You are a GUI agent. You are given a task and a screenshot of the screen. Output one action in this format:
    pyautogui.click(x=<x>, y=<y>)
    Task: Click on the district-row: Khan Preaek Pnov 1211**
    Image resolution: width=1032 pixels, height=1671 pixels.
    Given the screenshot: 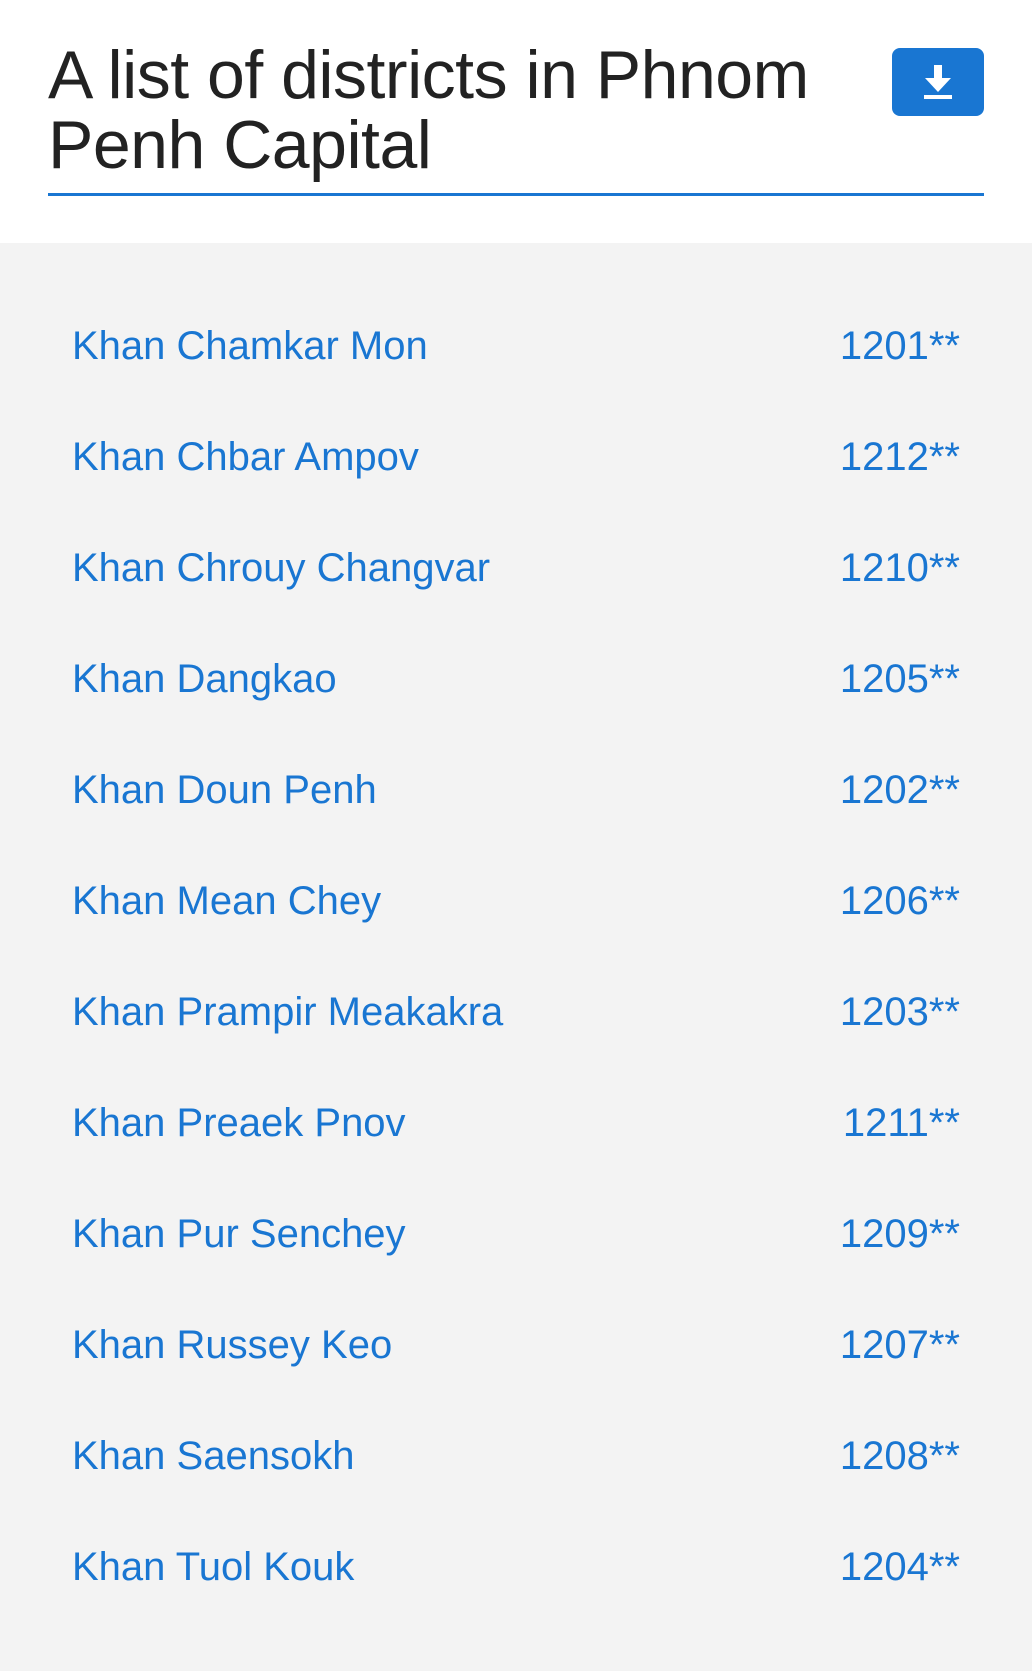 What is the action you would take?
    pyautogui.click(x=516, y=1123)
    